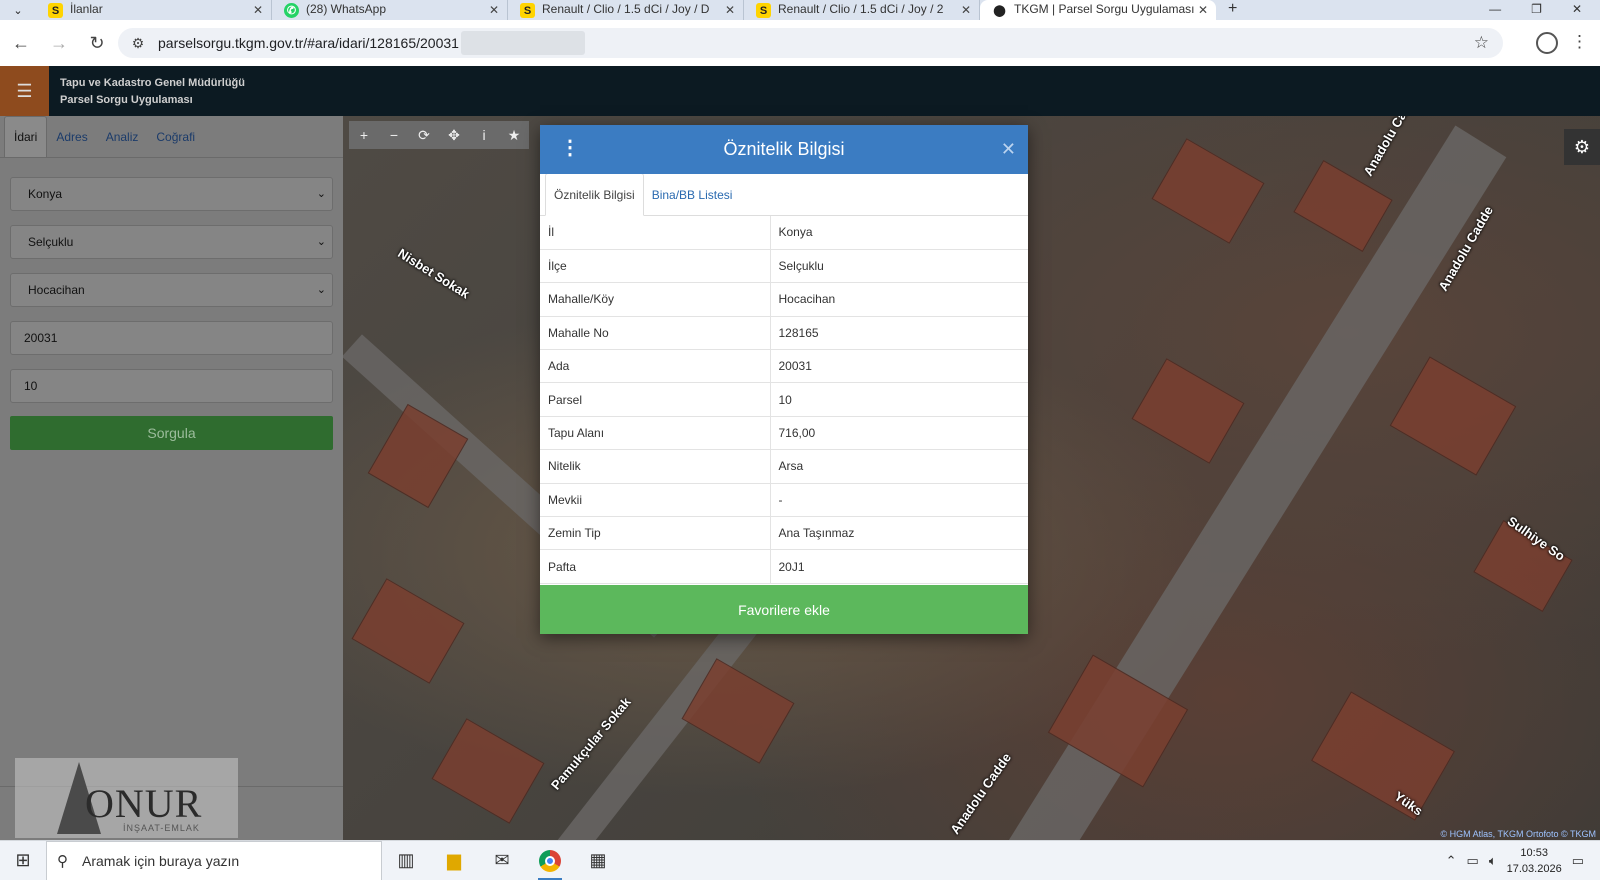  Describe the element at coordinates (454, 135) in the screenshot. I see `locate-icon: ✥` at that location.